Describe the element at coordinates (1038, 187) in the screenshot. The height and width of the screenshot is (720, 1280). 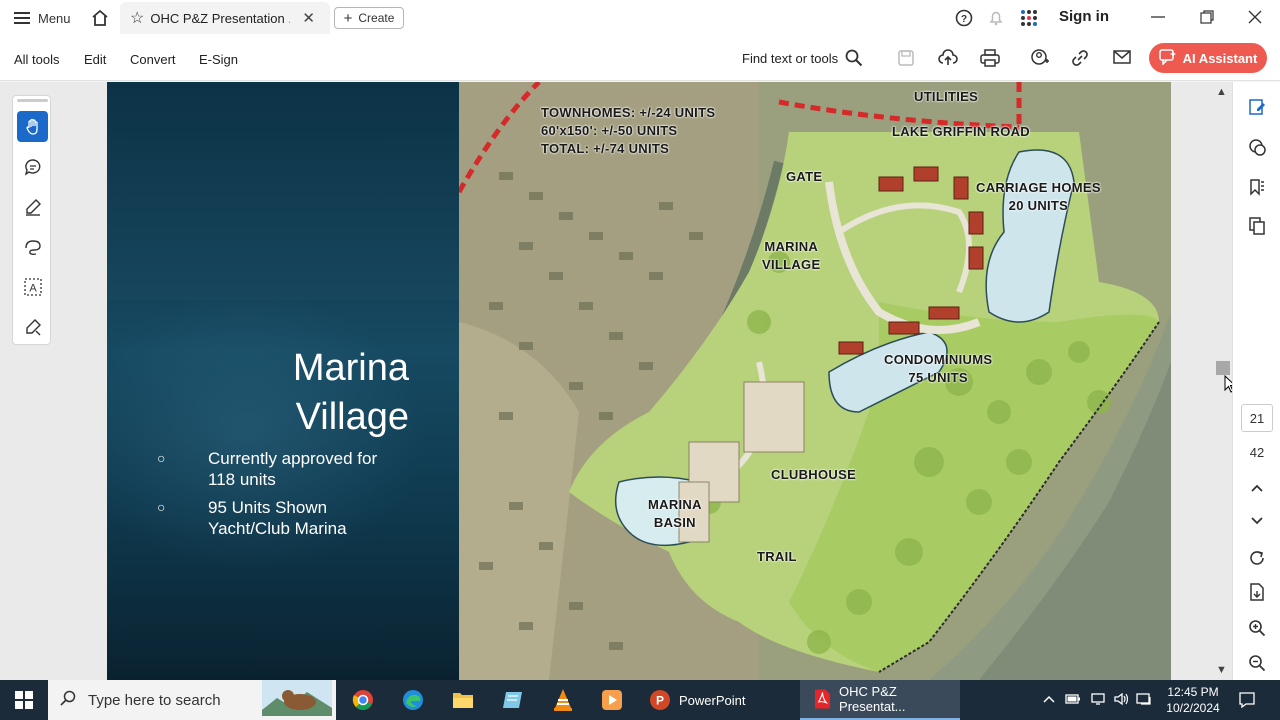
I see `map-label-carriage-line: CARRIAGE HOMES` at that location.